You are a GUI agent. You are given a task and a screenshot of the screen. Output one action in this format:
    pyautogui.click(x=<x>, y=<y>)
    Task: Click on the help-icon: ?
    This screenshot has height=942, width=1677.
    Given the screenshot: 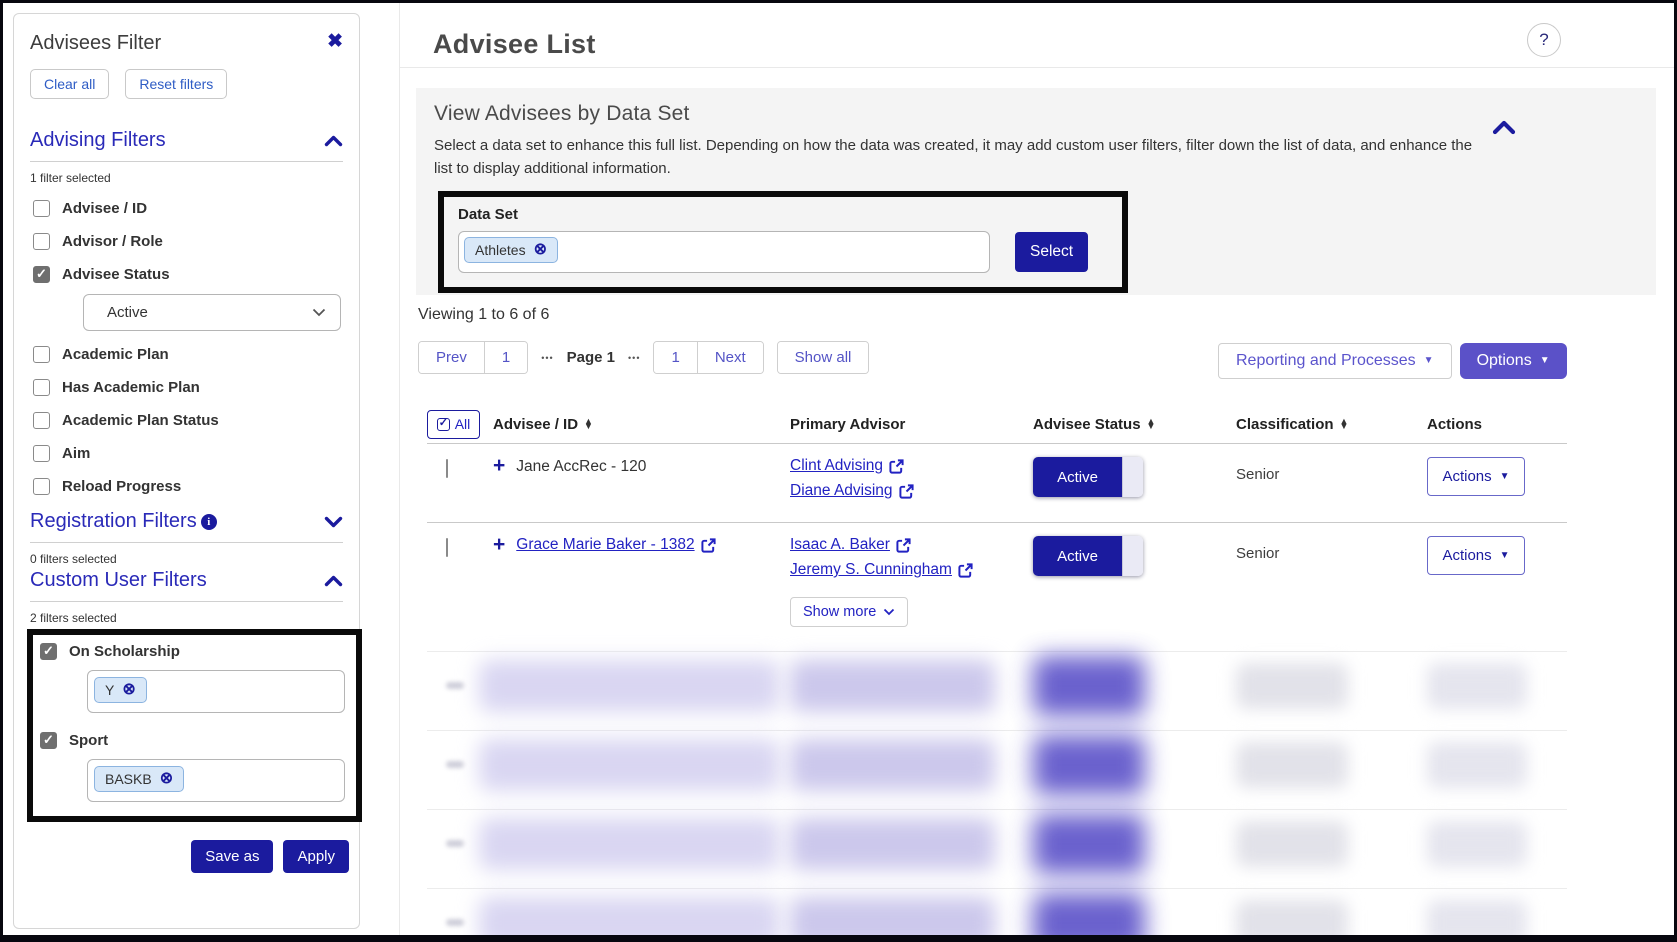 What is the action you would take?
    pyautogui.click(x=1544, y=39)
    